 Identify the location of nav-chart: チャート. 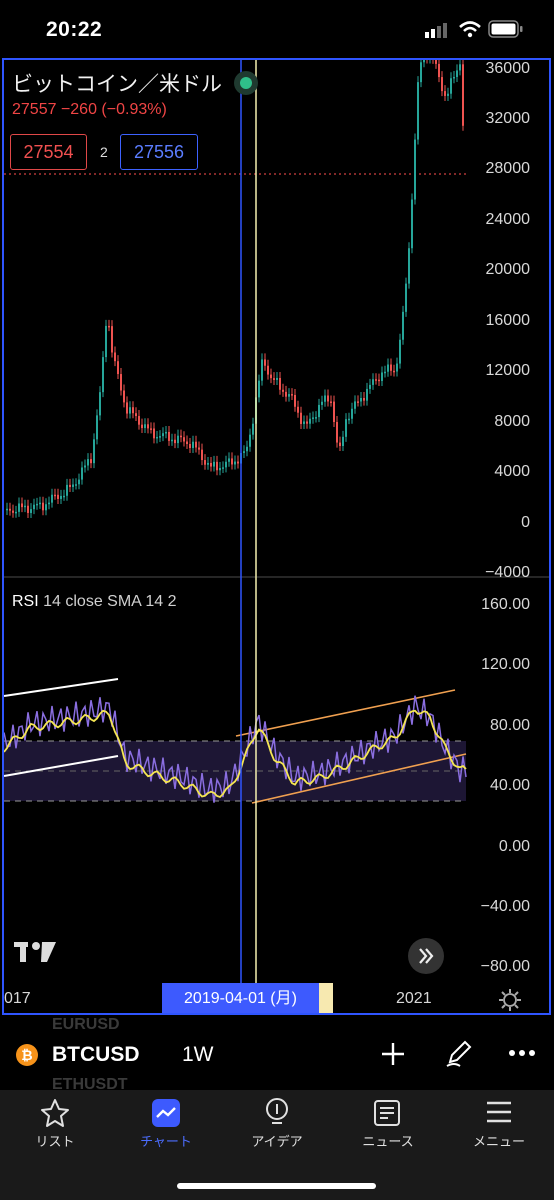
(166, 1125).